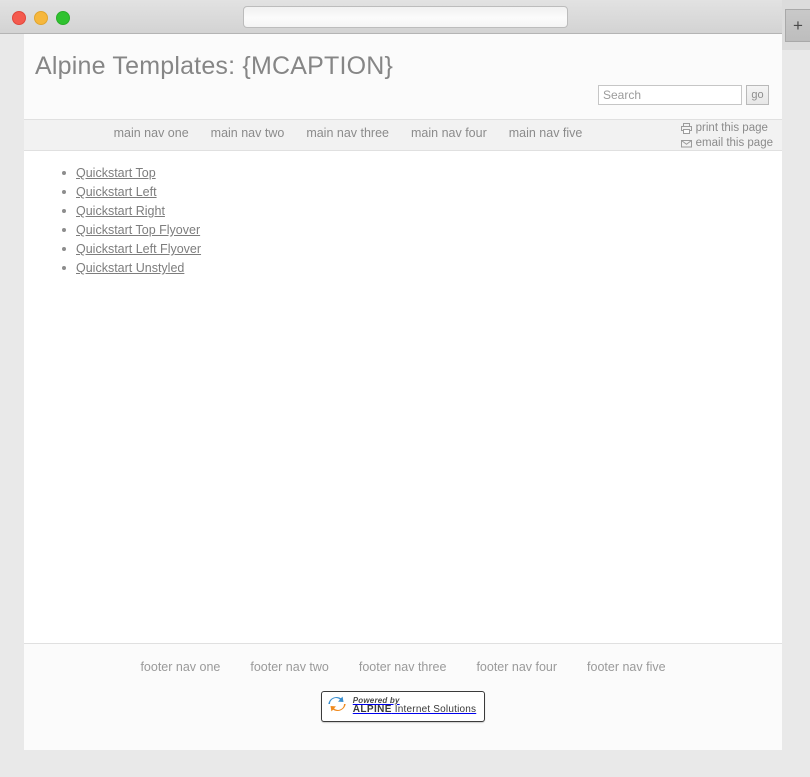  What do you see at coordinates (546, 133) in the screenshot?
I see `main-nav-item-five: main nav five` at bounding box center [546, 133].